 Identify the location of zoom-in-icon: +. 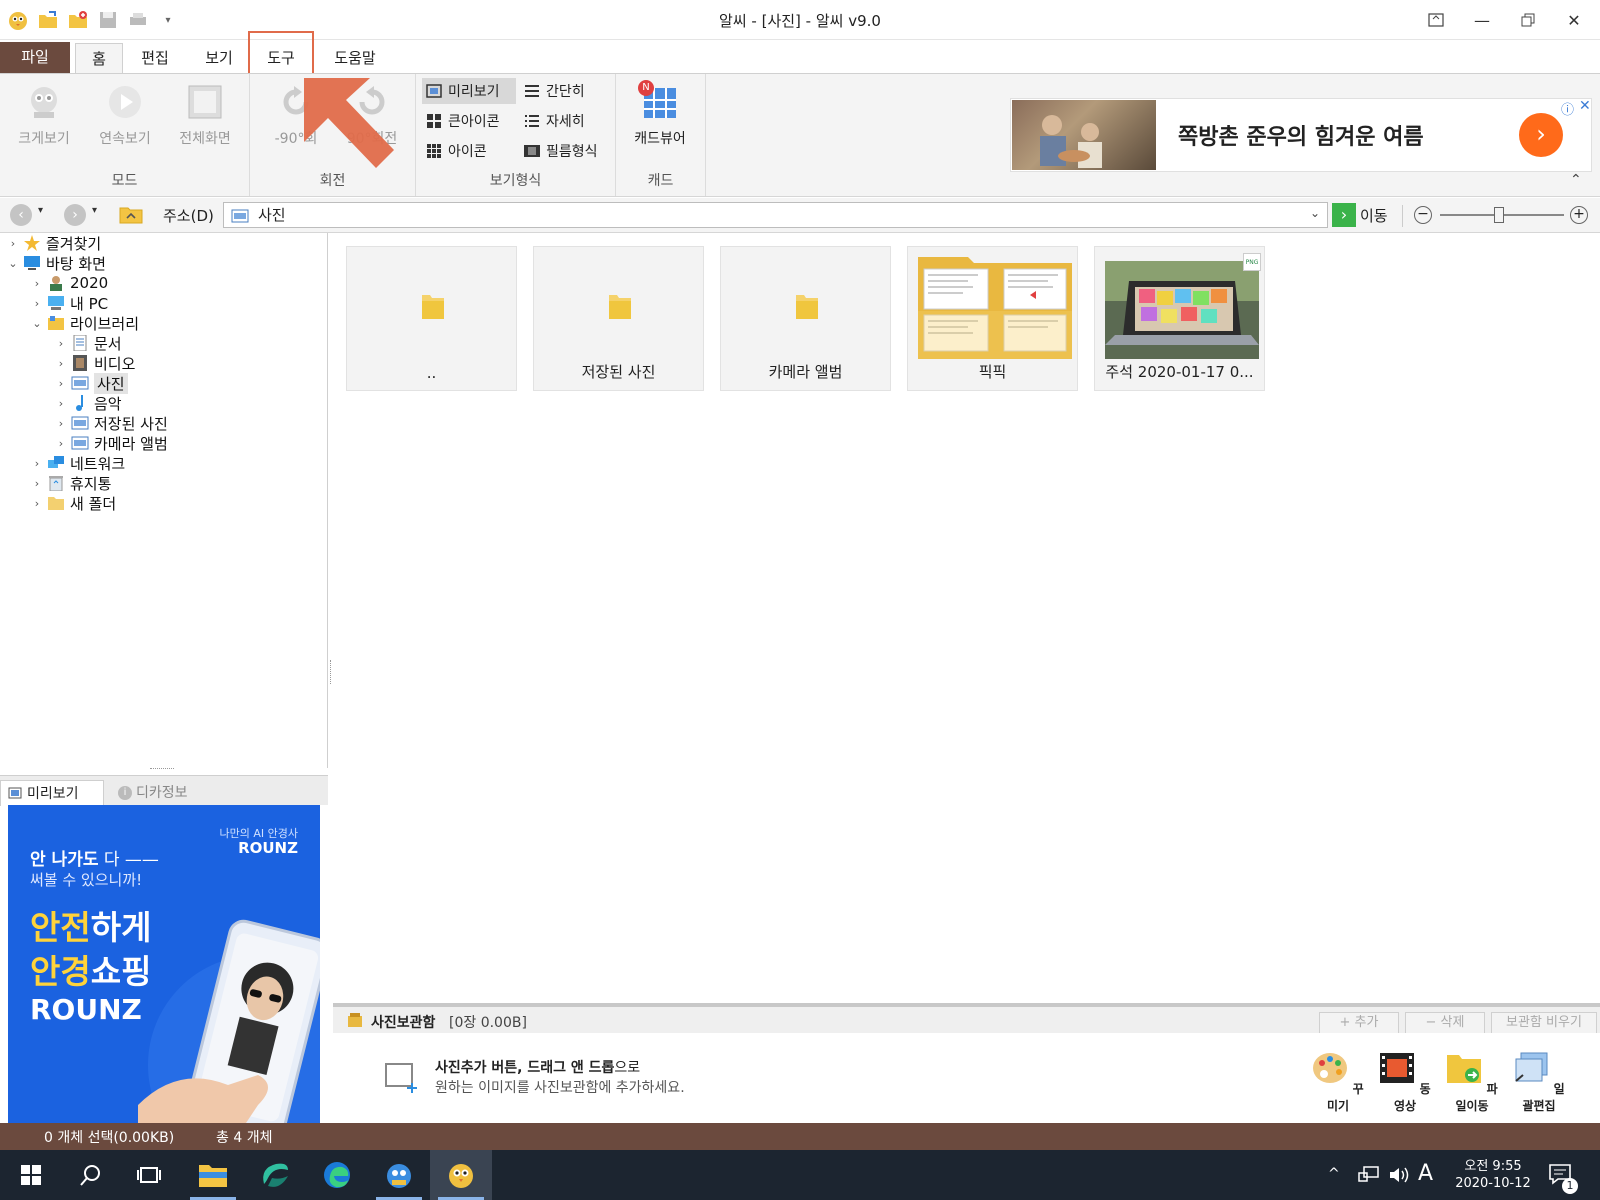
(1579, 215).